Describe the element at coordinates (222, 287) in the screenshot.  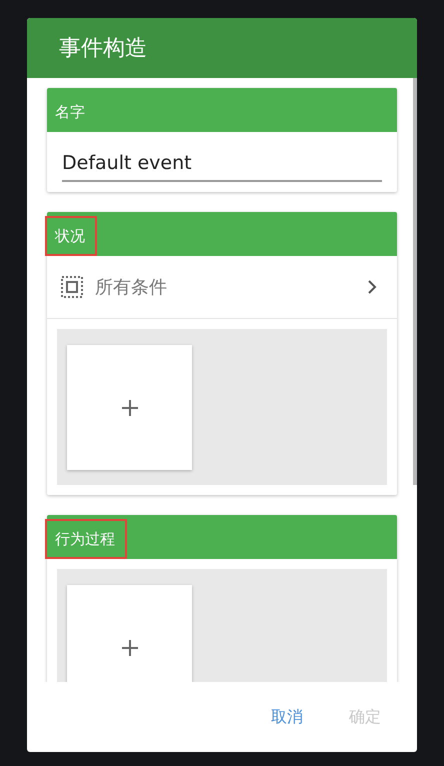
I see `condition-selector: 所有条件` at that location.